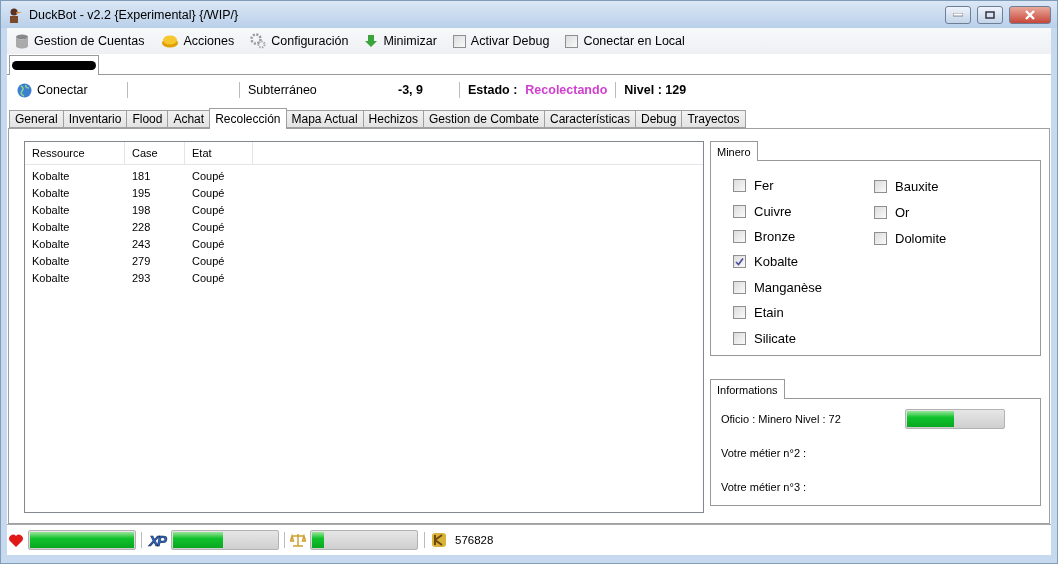  I want to click on tab: Trayectos, so click(713, 119).